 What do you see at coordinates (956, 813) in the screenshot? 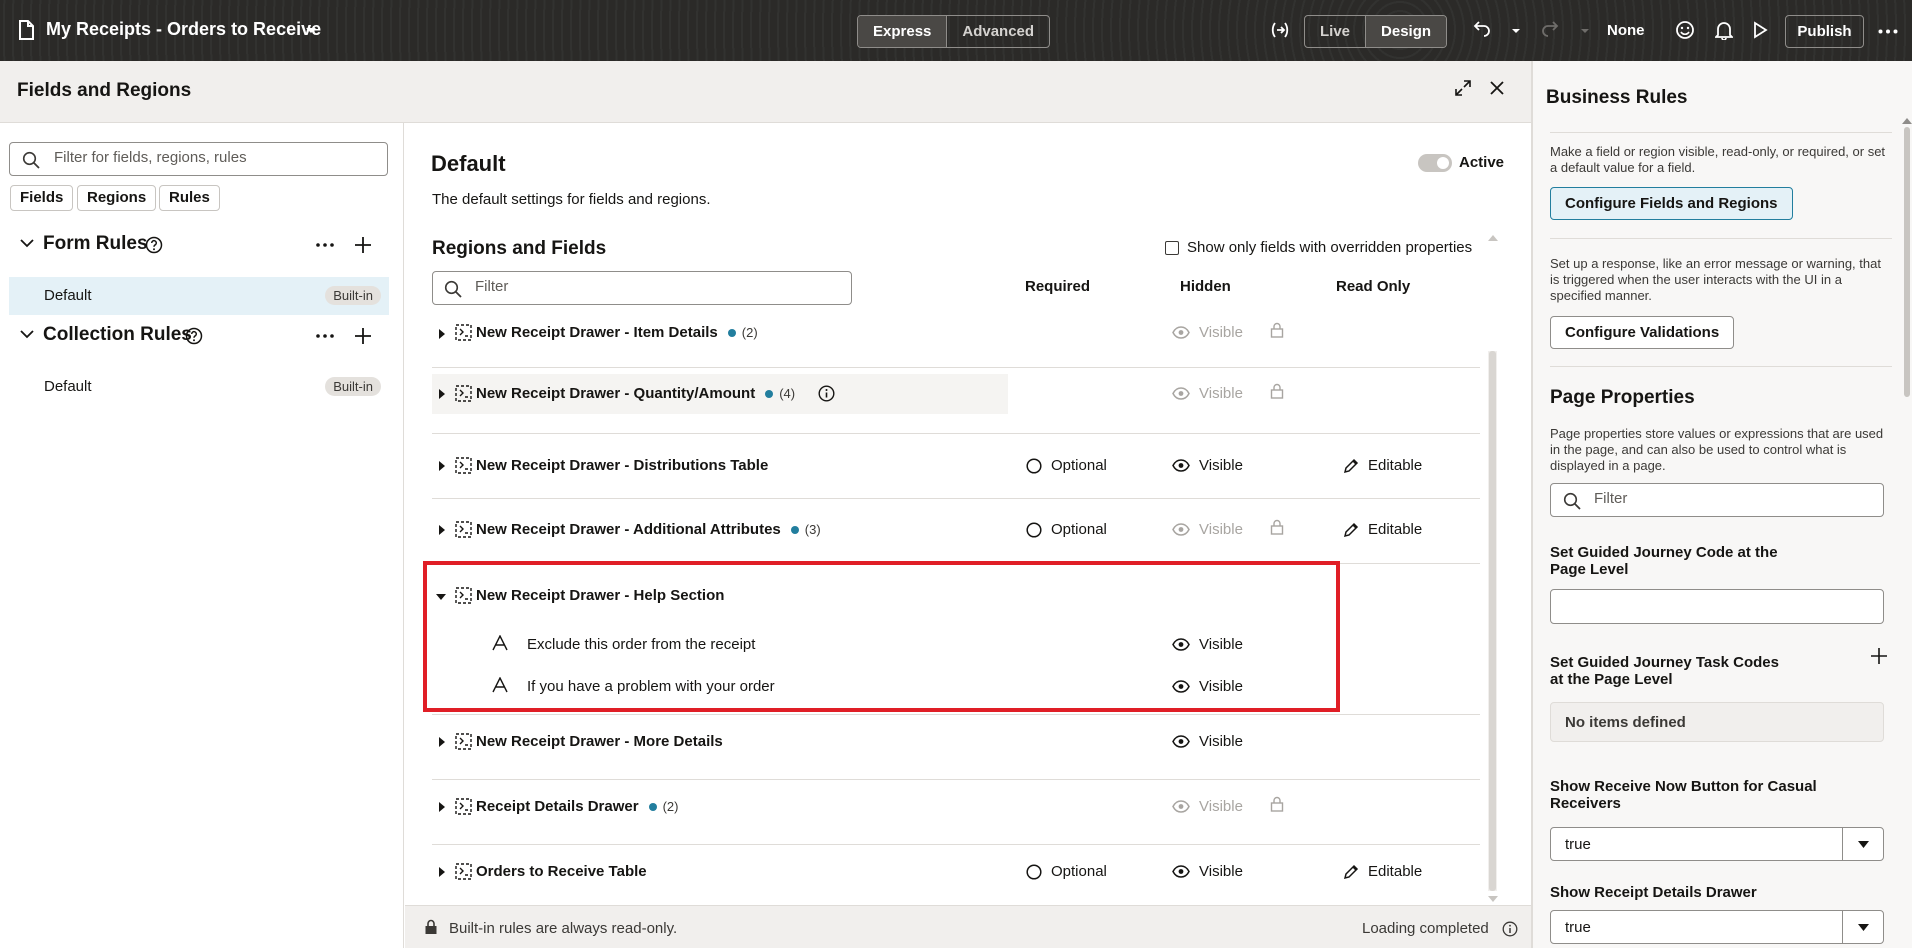
I see `table-row: Receipt Details Drawer (2) Visible` at bounding box center [956, 813].